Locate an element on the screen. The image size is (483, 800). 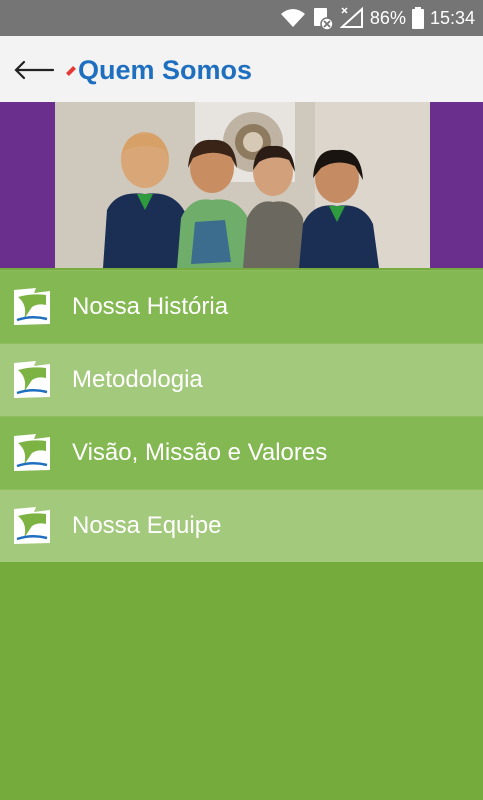
signal-icon is located at coordinates (351, 18).